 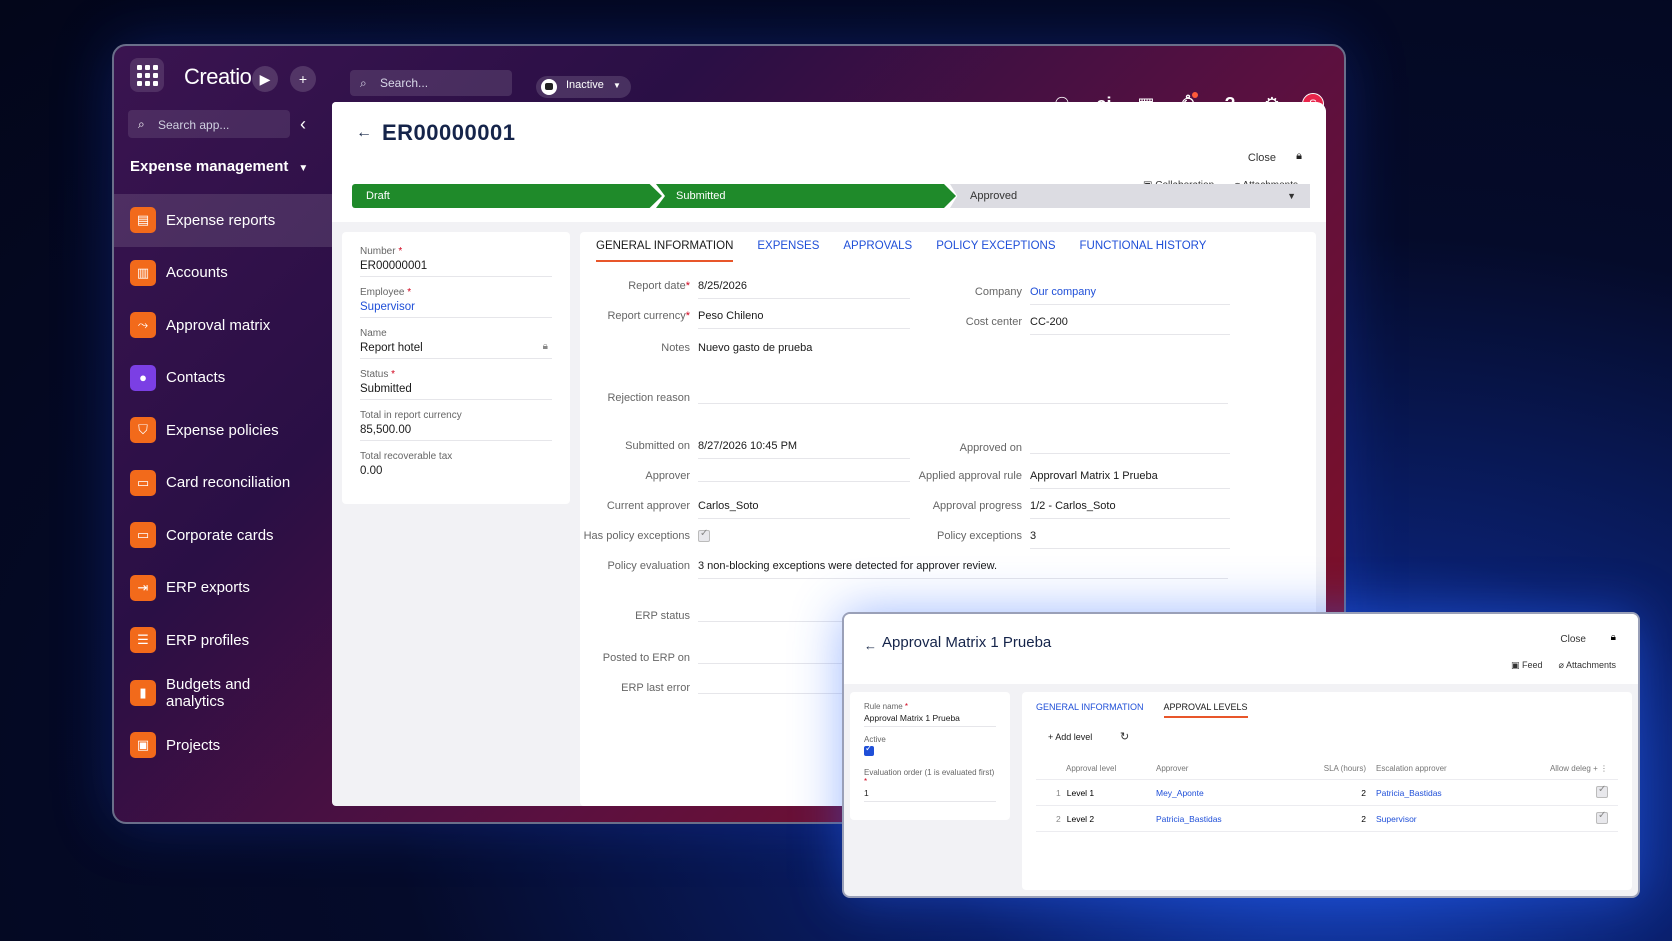 I want to click on add-button: +, so click(x=303, y=79).